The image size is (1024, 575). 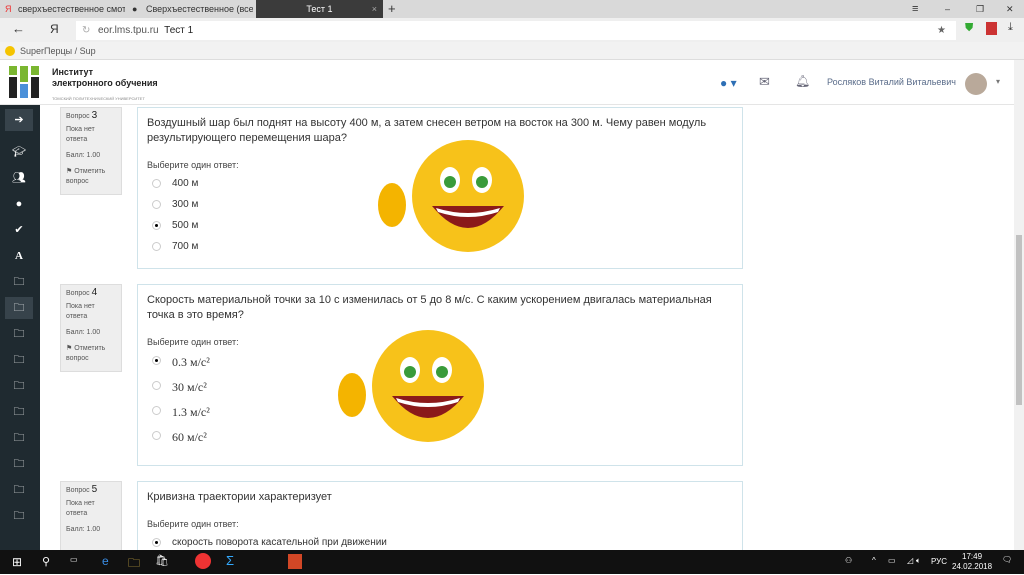 I want to click on tab-active: Тест 1 ×, so click(x=319, y=9).